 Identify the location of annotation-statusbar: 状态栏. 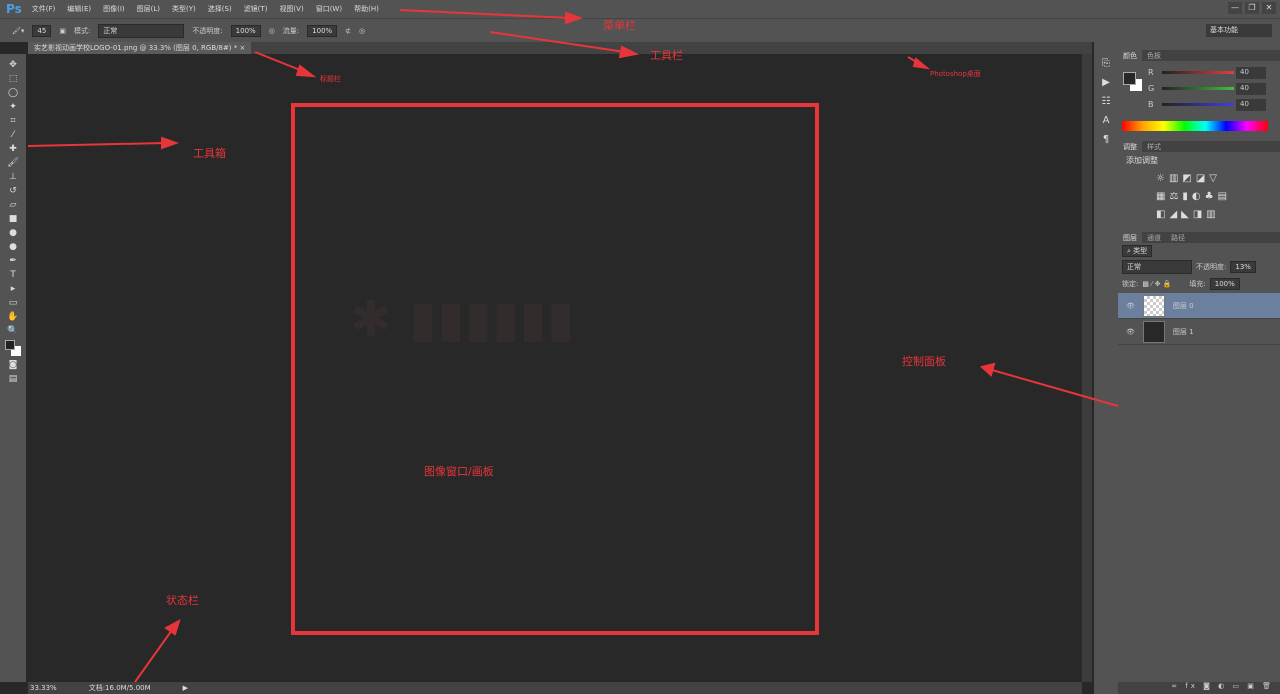
(182, 600).